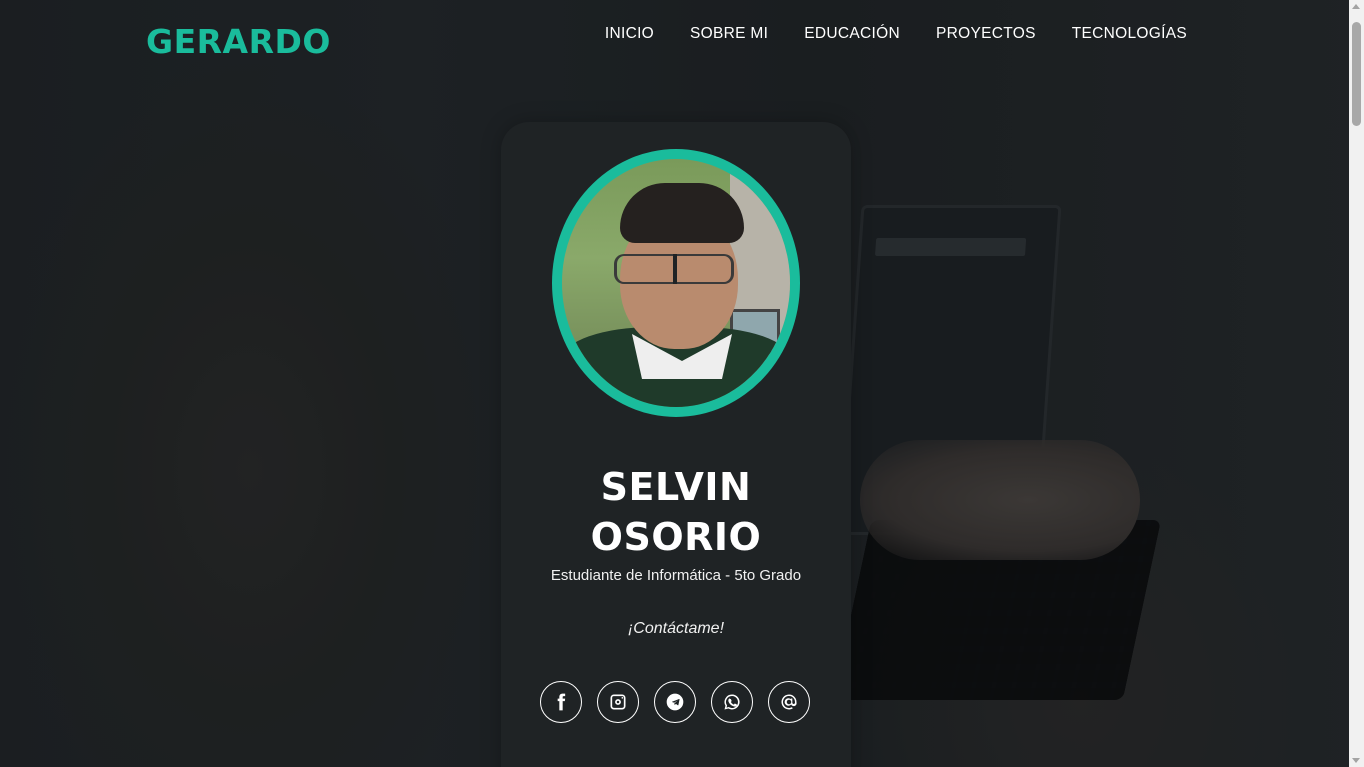  I want to click on profile-first-name: SELVIN, so click(676, 487).